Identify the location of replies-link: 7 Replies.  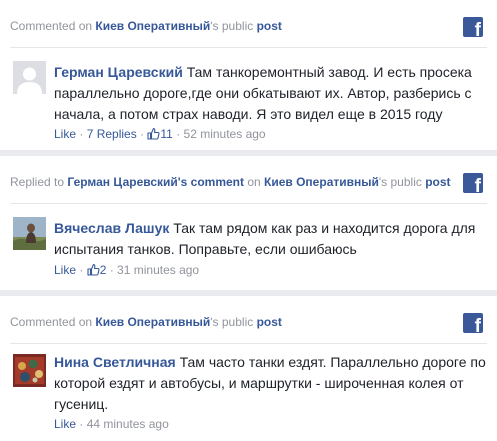
(112, 134).